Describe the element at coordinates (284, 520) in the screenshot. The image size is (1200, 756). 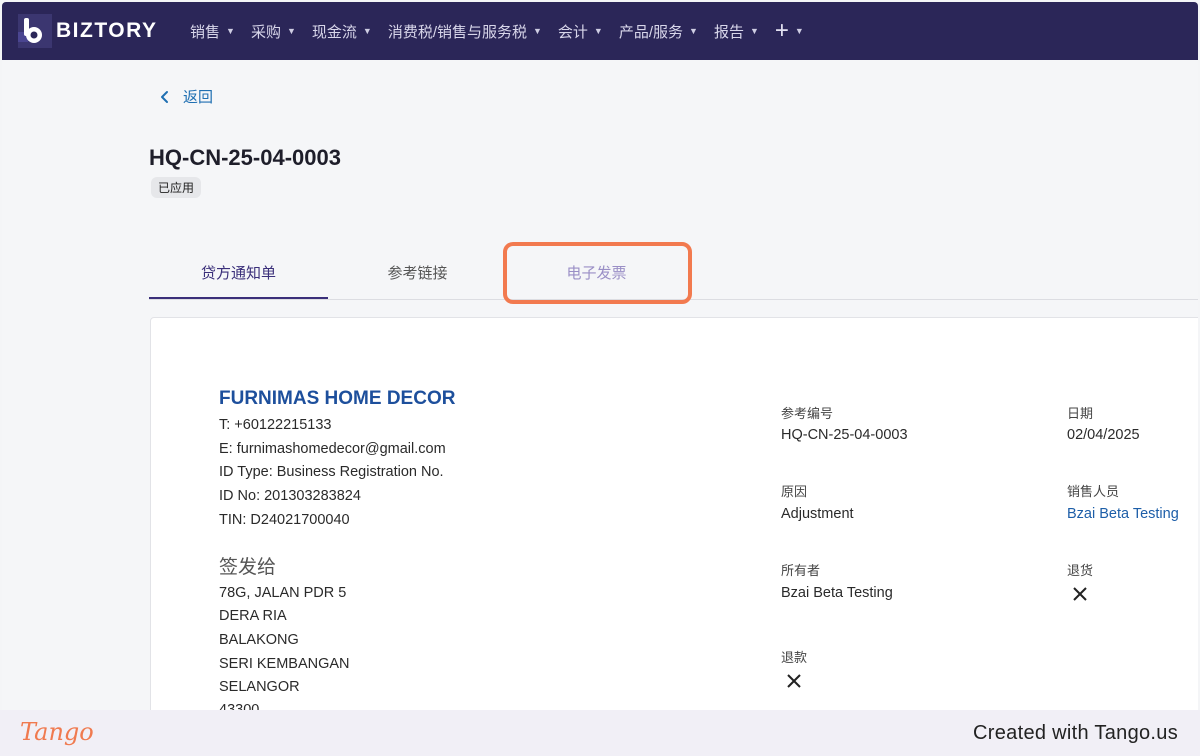
I see `company-tin: TIN: D24021700040` at that location.